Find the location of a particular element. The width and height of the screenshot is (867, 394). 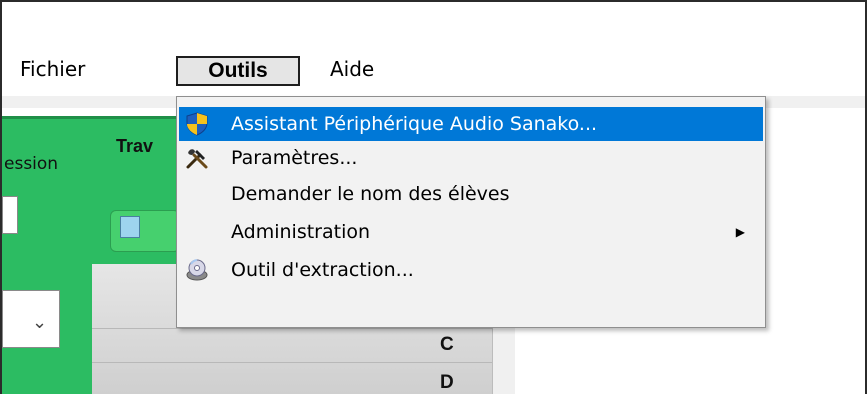

tools-icon is located at coordinates (197, 159).